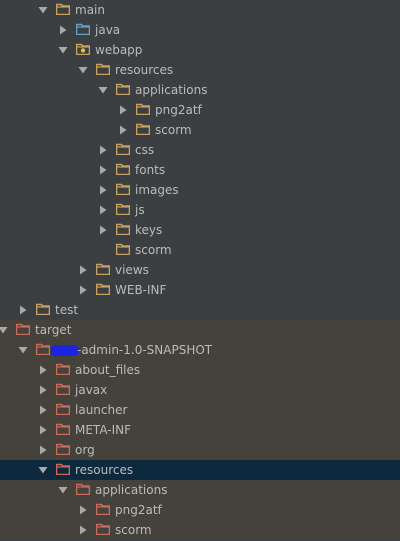 The image size is (400, 541). Describe the element at coordinates (141, 290) in the screenshot. I see `tree-row-label: WEB-INF` at that location.